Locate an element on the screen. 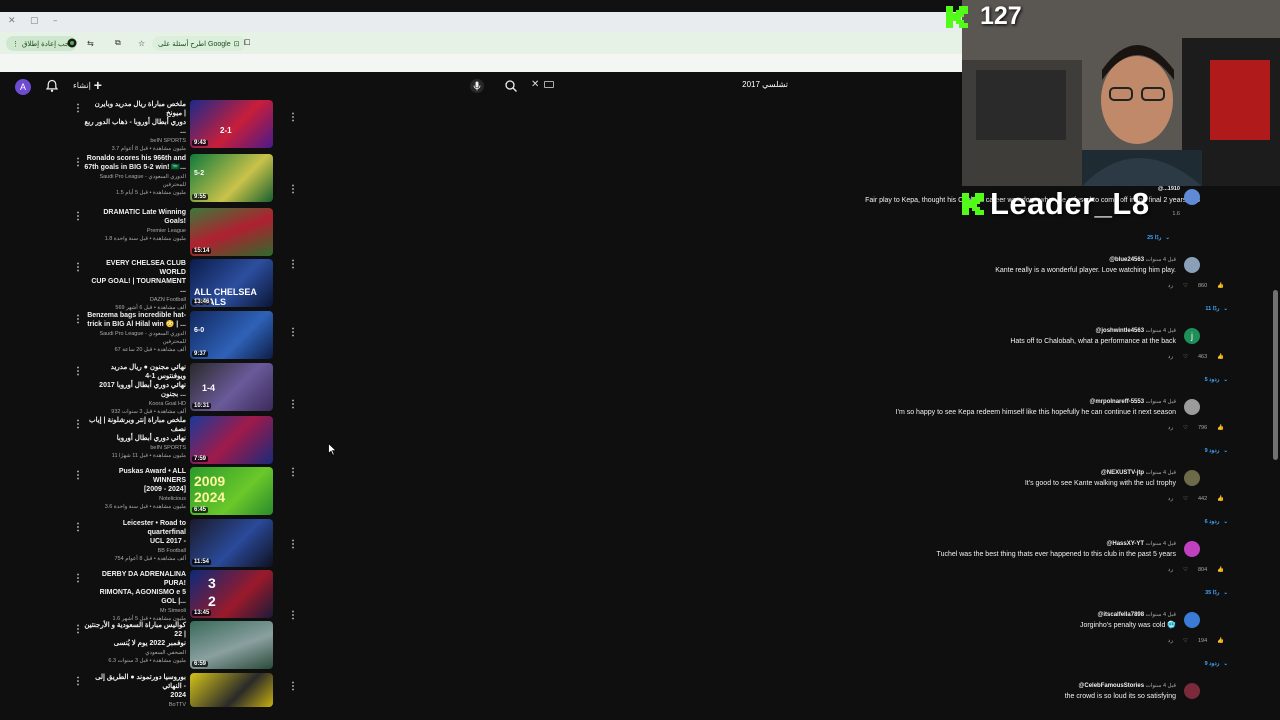 The height and width of the screenshot is (720, 1280). video-thumbnail: 5-2 9:55 is located at coordinates (231, 178).